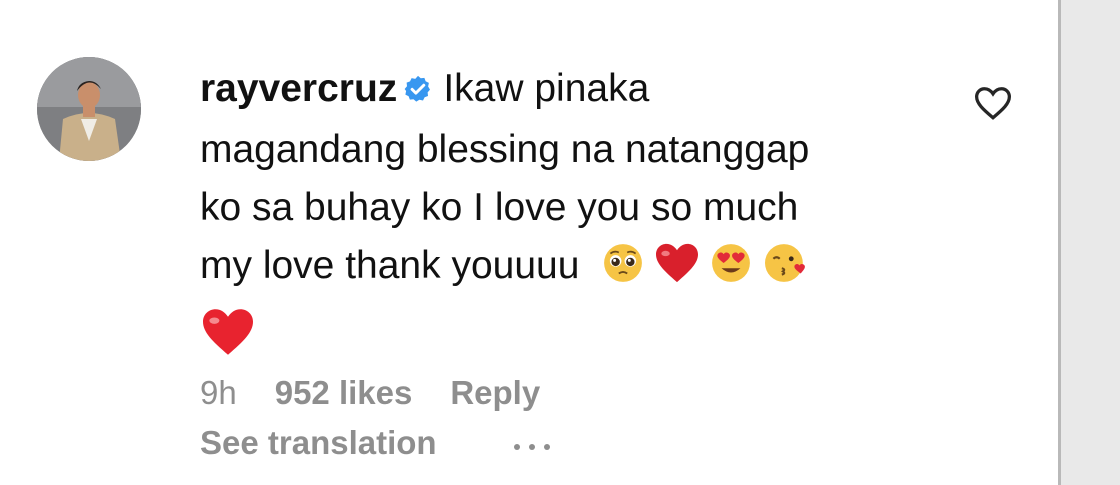 The width and height of the screenshot is (1120, 485). What do you see at coordinates (499, 207) in the screenshot?
I see `comment-text-line: ko sa buhay ko I love you so much` at bounding box center [499, 207].